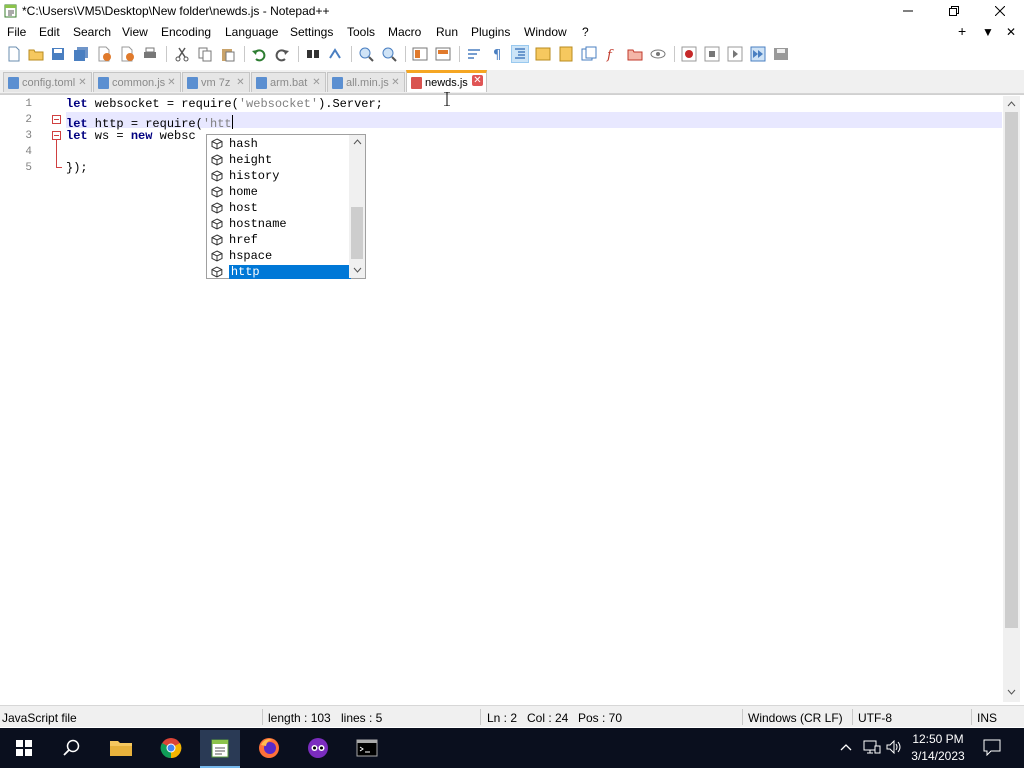 Image resolution: width=1024 pixels, height=768 pixels. I want to click on replace-icon, so click(336, 54).